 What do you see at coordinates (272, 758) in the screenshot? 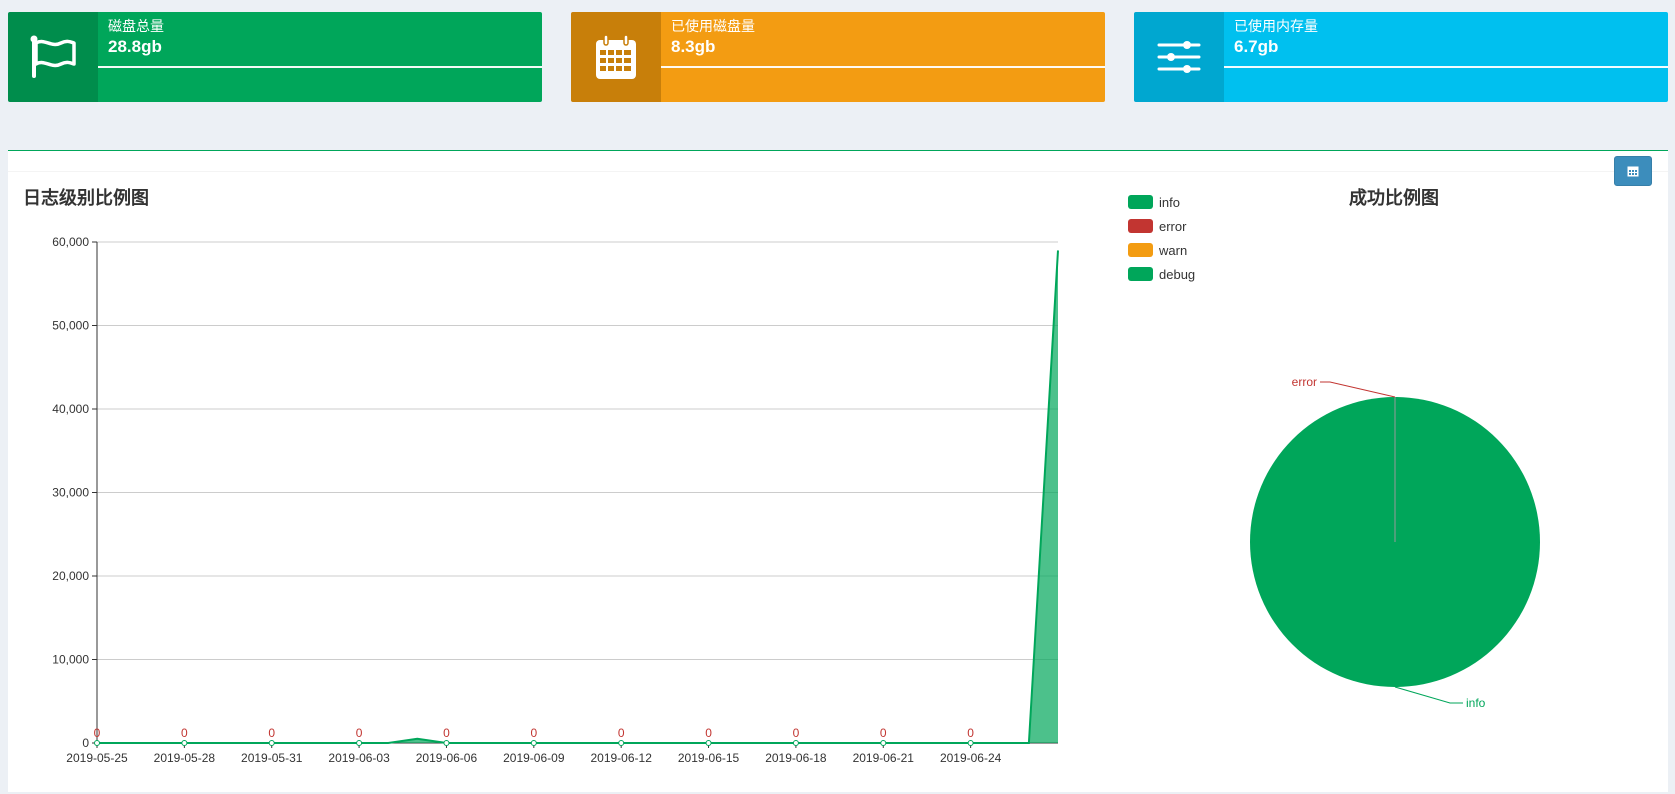
I see `x-tick-label: 2019-05-31` at bounding box center [272, 758].